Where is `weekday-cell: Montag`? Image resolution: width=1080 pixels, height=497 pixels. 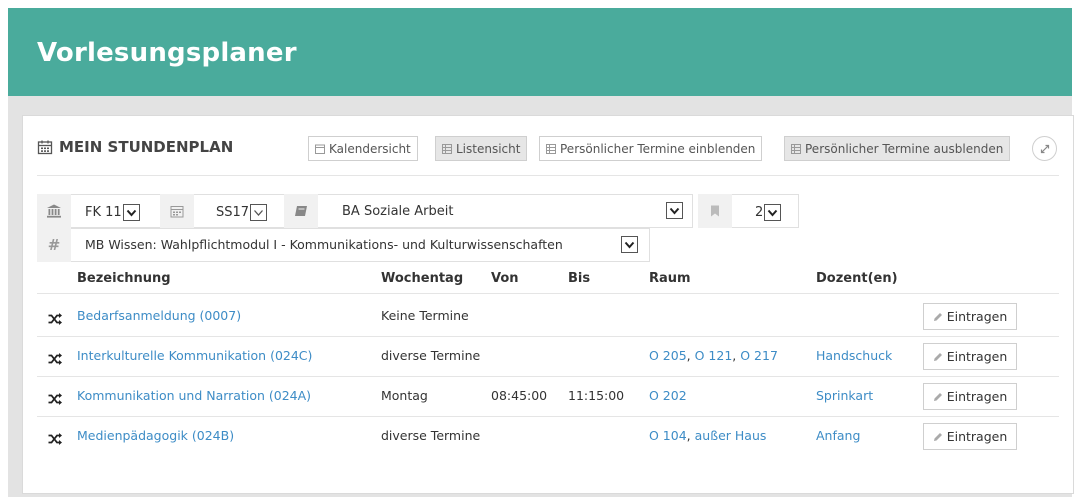 weekday-cell: Montag is located at coordinates (404, 395).